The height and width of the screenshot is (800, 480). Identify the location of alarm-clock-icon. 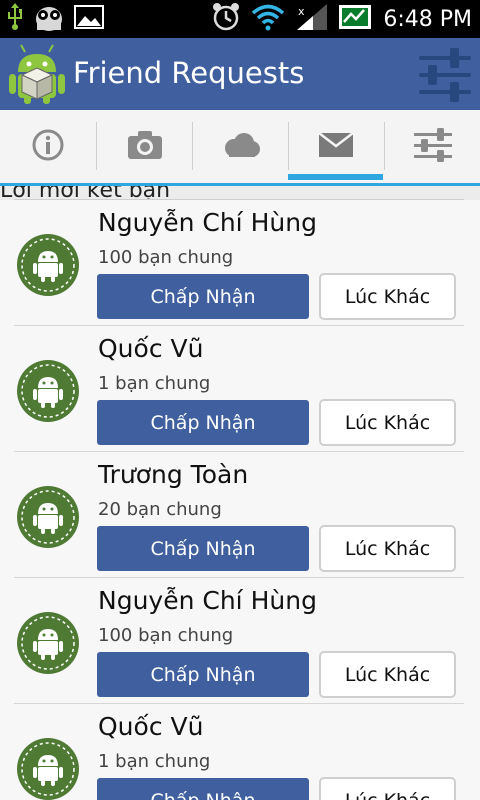
(226, 19).